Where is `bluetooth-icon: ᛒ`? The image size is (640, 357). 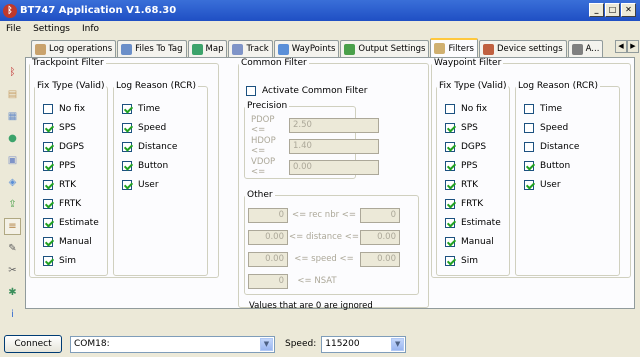
bluetooth-icon: ᛒ is located at coordinates (12, 72).